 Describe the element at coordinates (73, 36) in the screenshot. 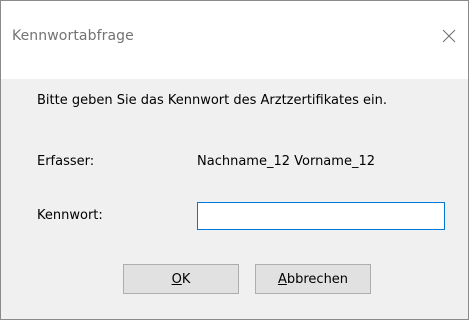

I see `window-title: Kennwortabfrage` at that location.